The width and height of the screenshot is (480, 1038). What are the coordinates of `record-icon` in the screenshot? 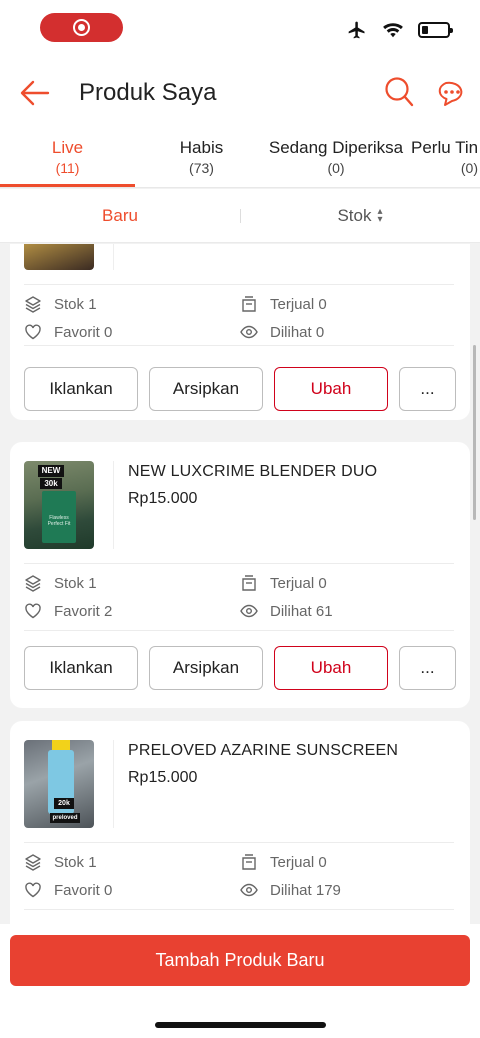 It's located at (81, 27).